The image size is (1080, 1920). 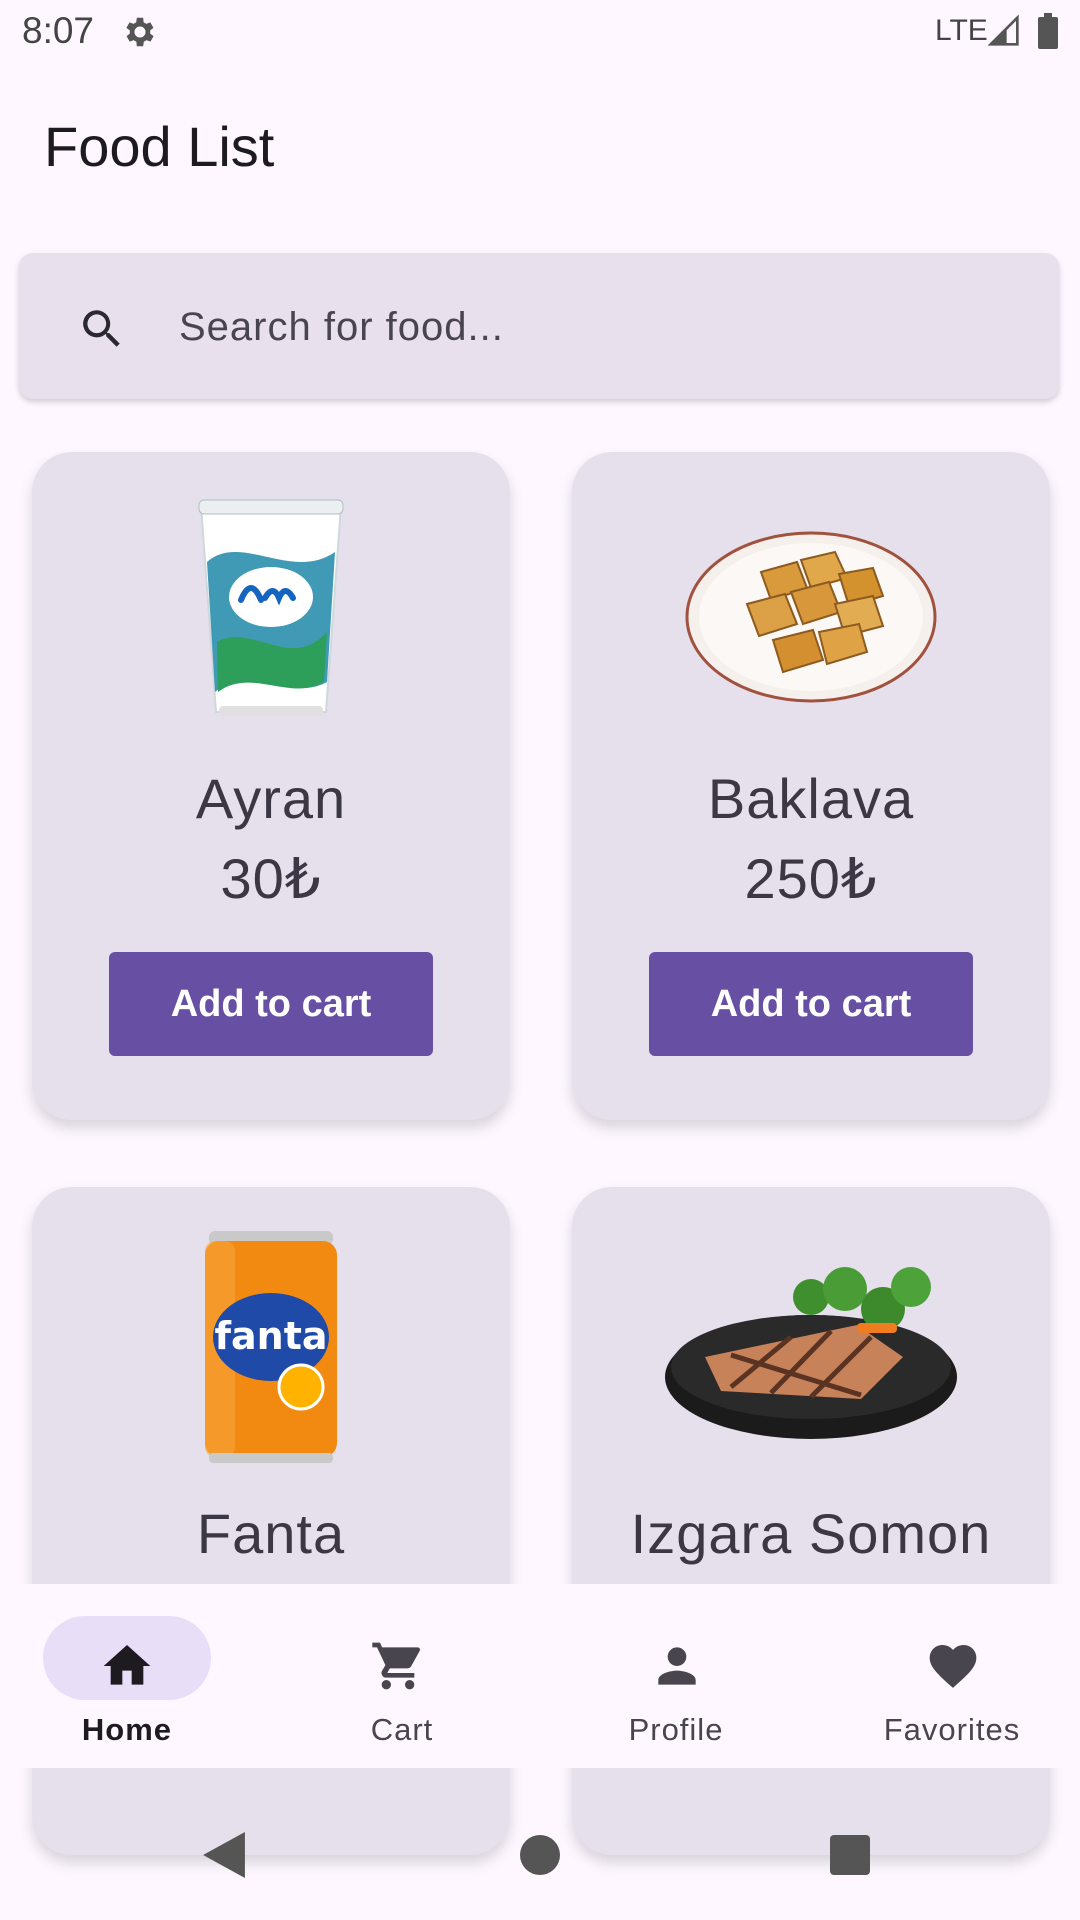 What do you see at coordinates (159, 146) in the screenshot?
I see `page-title: Food List` at bounding box center [159, 146].